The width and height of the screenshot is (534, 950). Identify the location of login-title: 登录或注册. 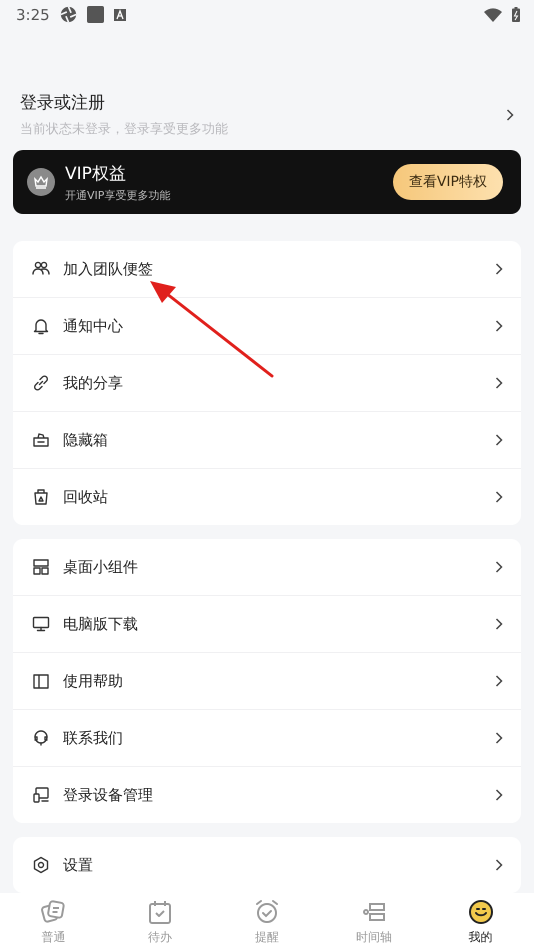
(263, 102).